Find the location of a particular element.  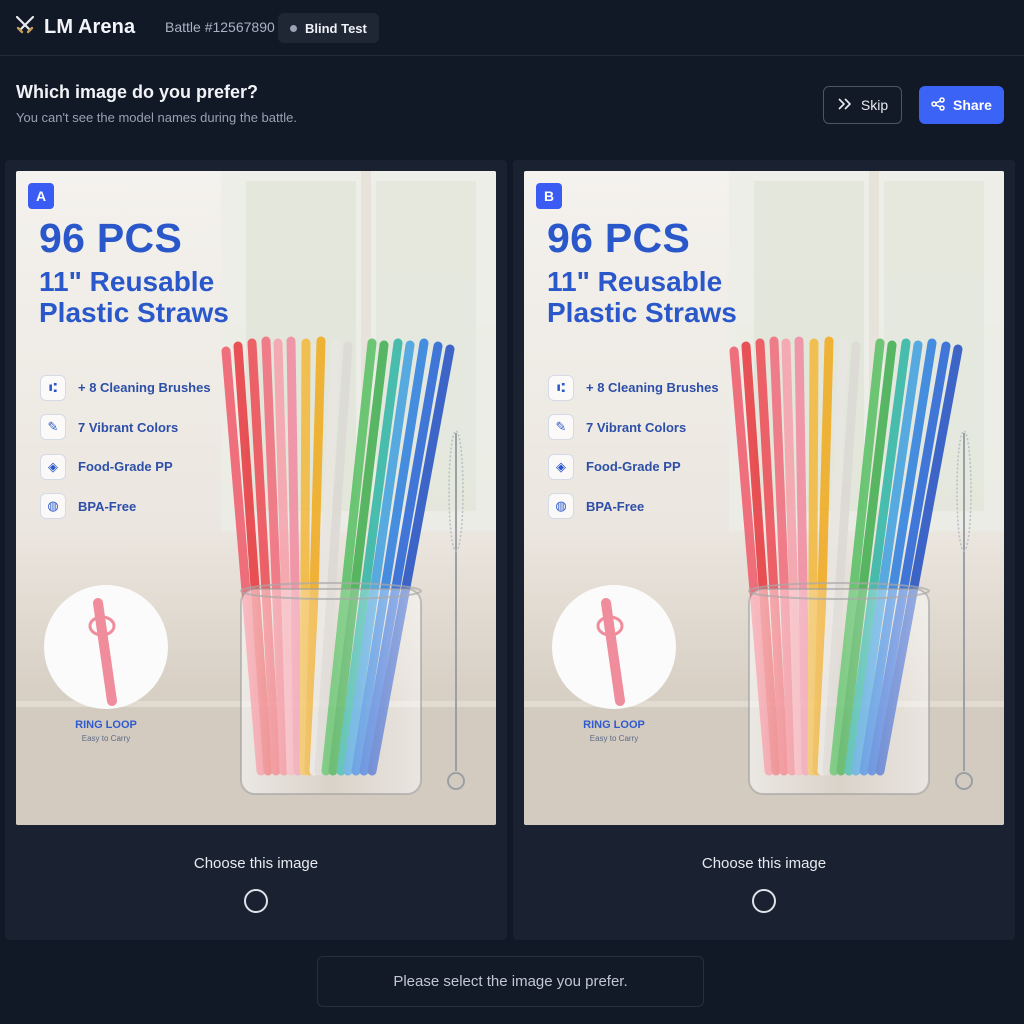

fast-forward-icon is located at coordinates (845, 105).